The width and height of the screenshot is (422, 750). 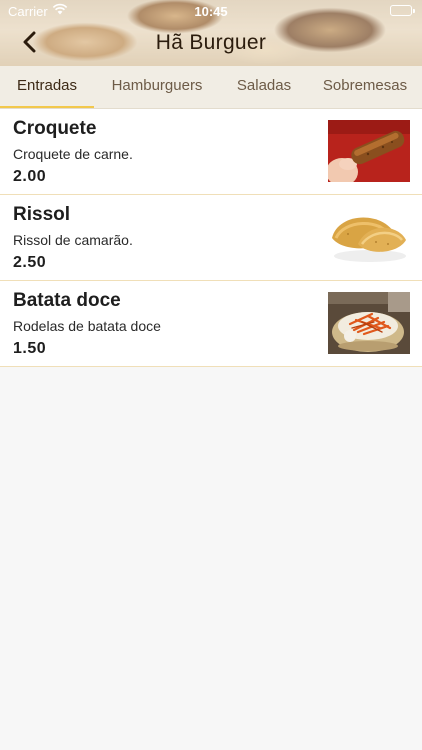 I want to click on item-description: Croquete de carne., so click(x=73, y=154).